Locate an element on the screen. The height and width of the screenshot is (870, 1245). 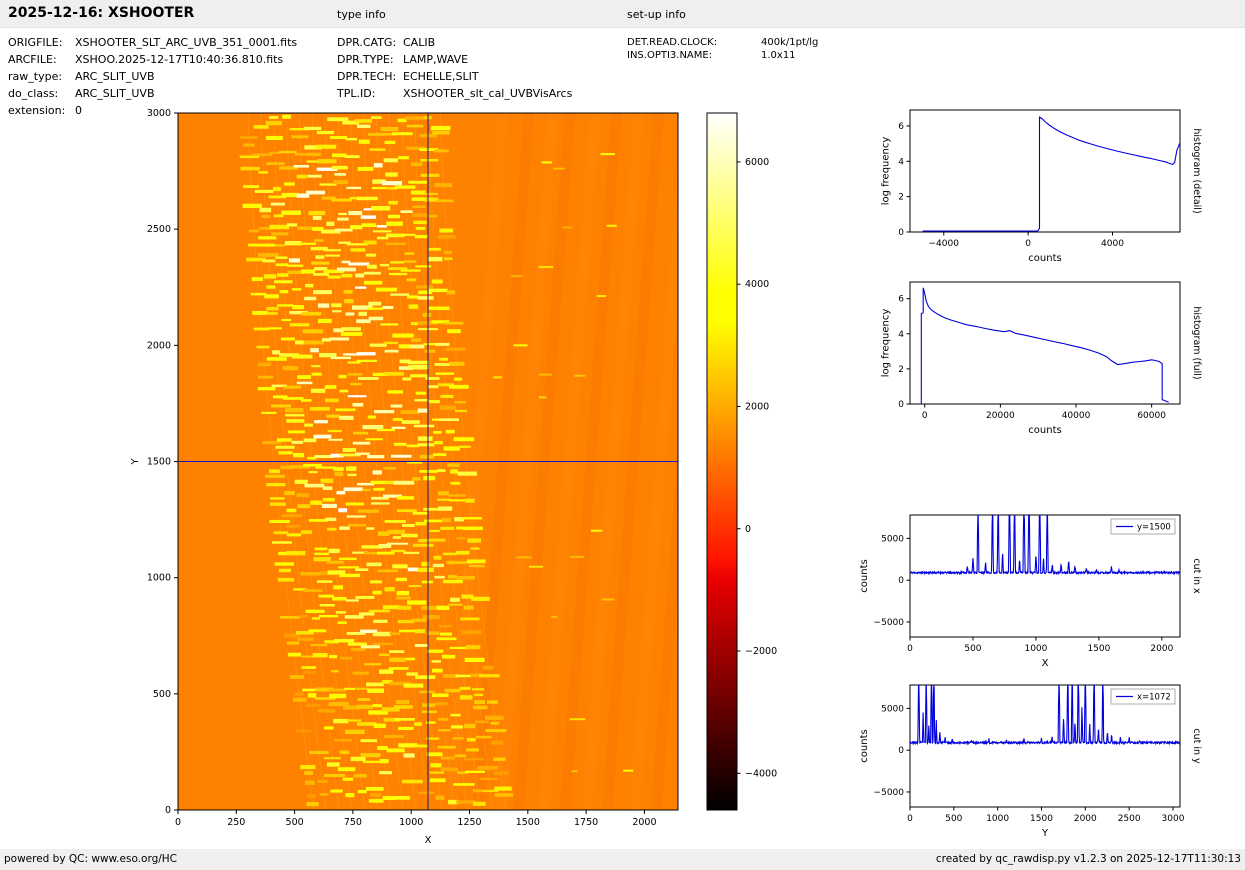
field-label: DPR.TYPE: is located at coordinates (365, 59).